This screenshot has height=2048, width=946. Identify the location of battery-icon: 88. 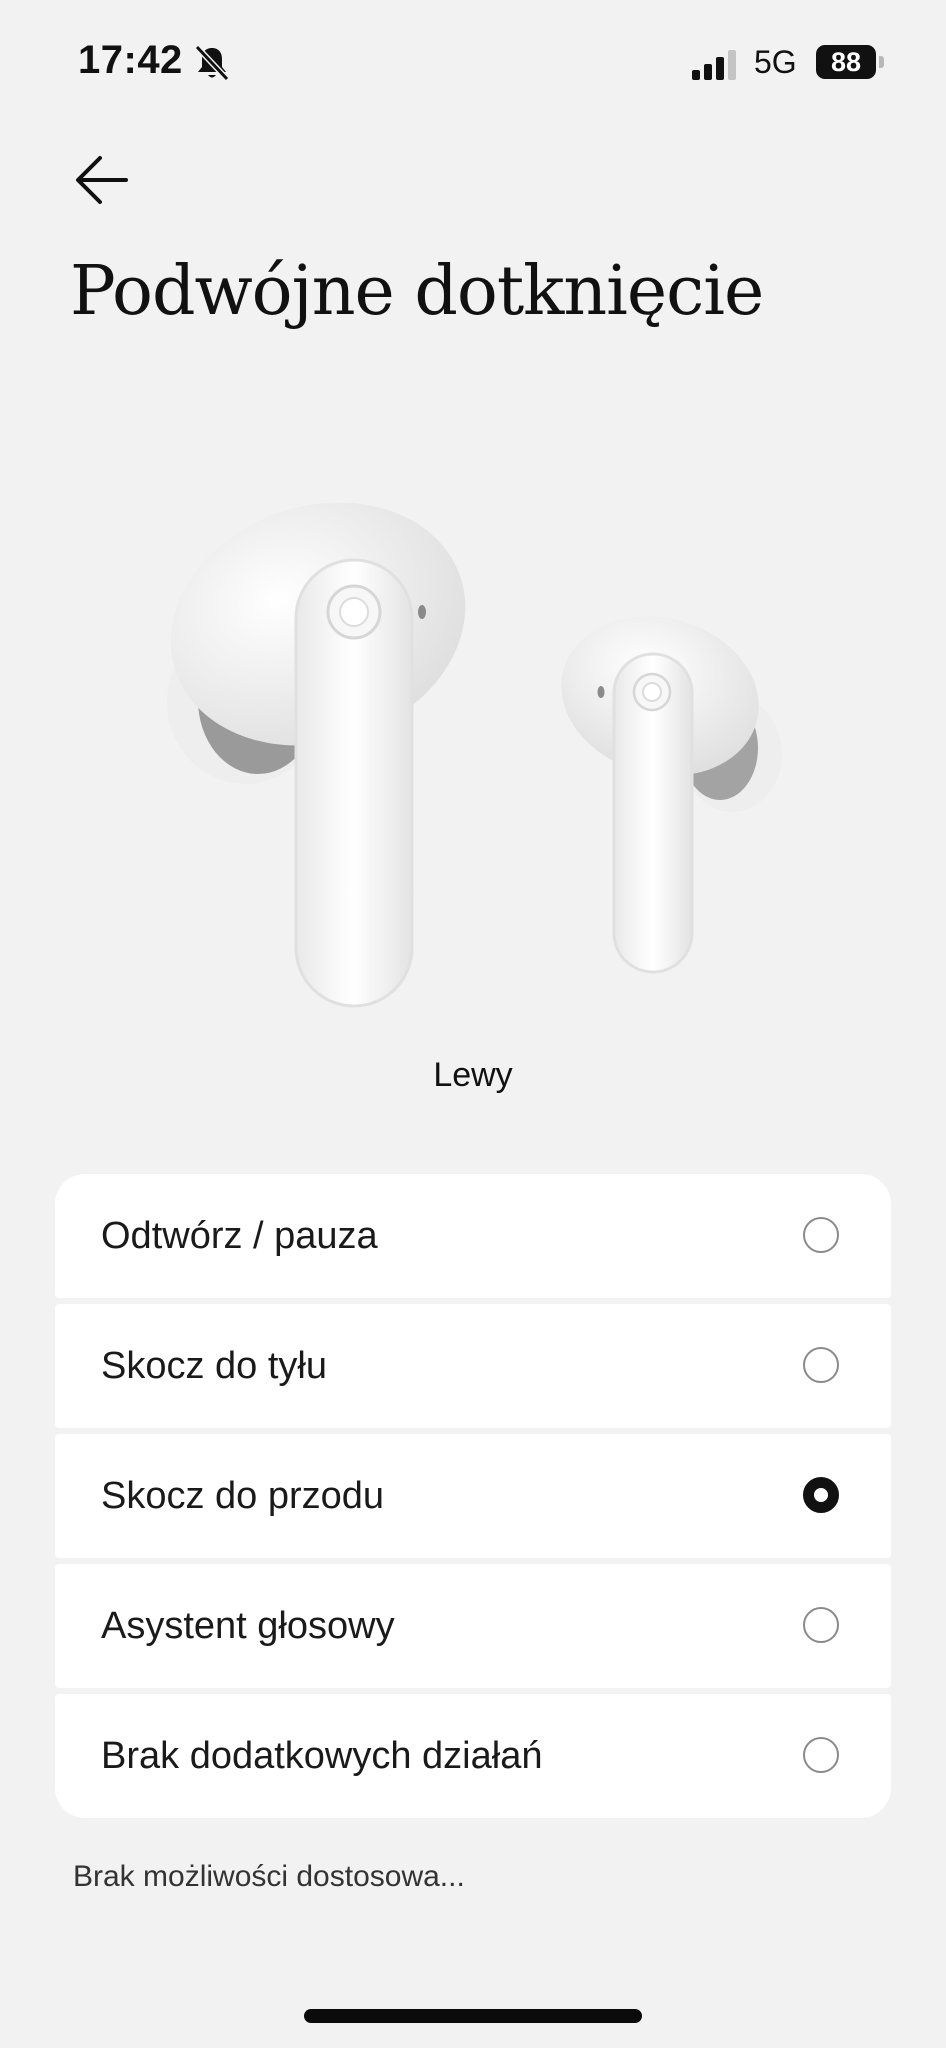
(850, 62).